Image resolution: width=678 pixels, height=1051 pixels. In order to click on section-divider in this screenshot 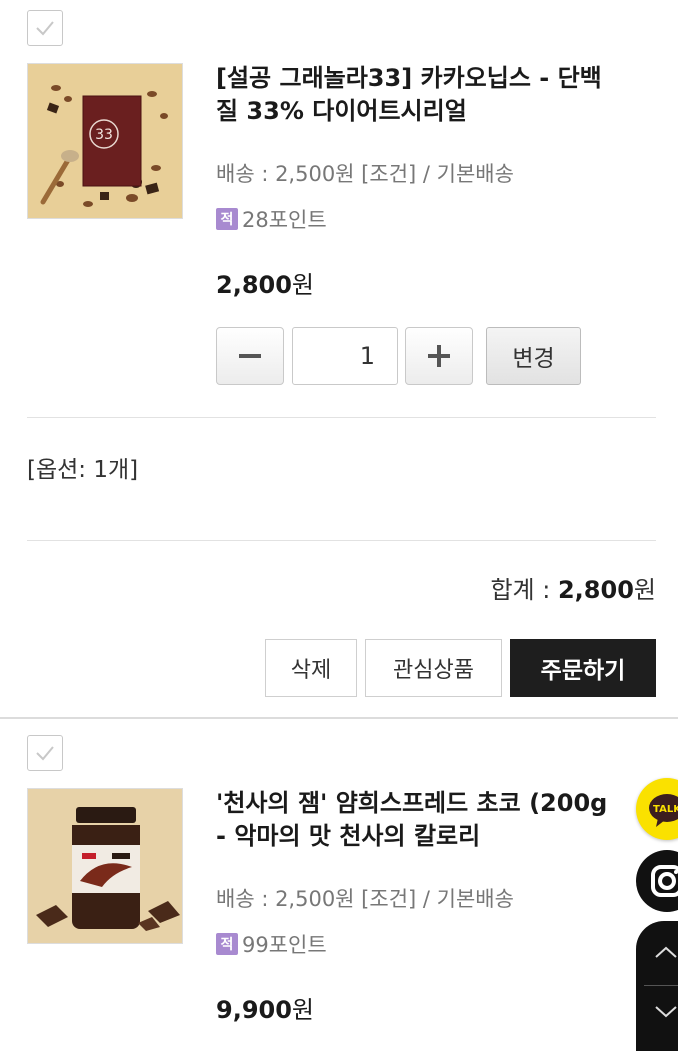, I will do `click(339, 718)`.